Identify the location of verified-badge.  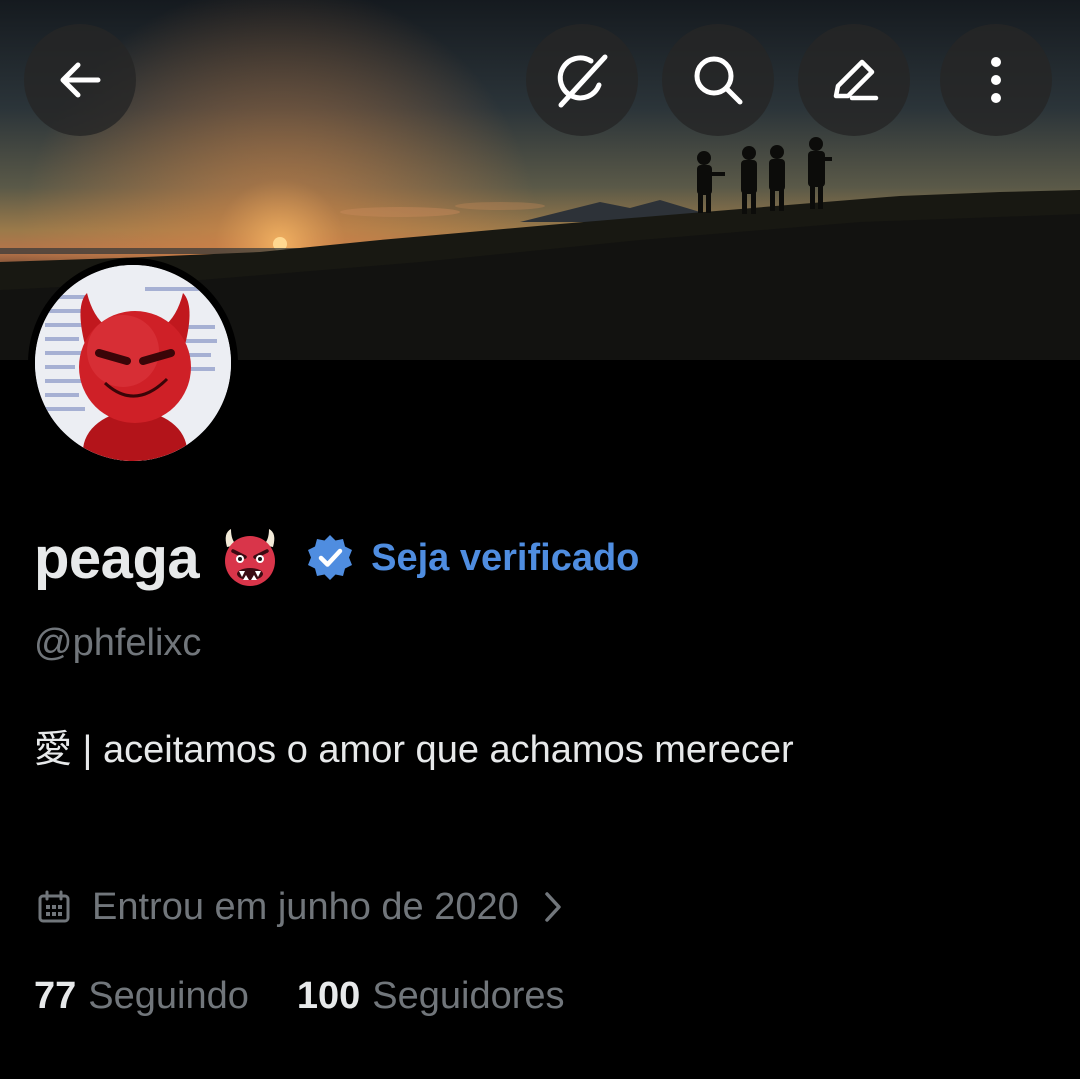
(330, 558).